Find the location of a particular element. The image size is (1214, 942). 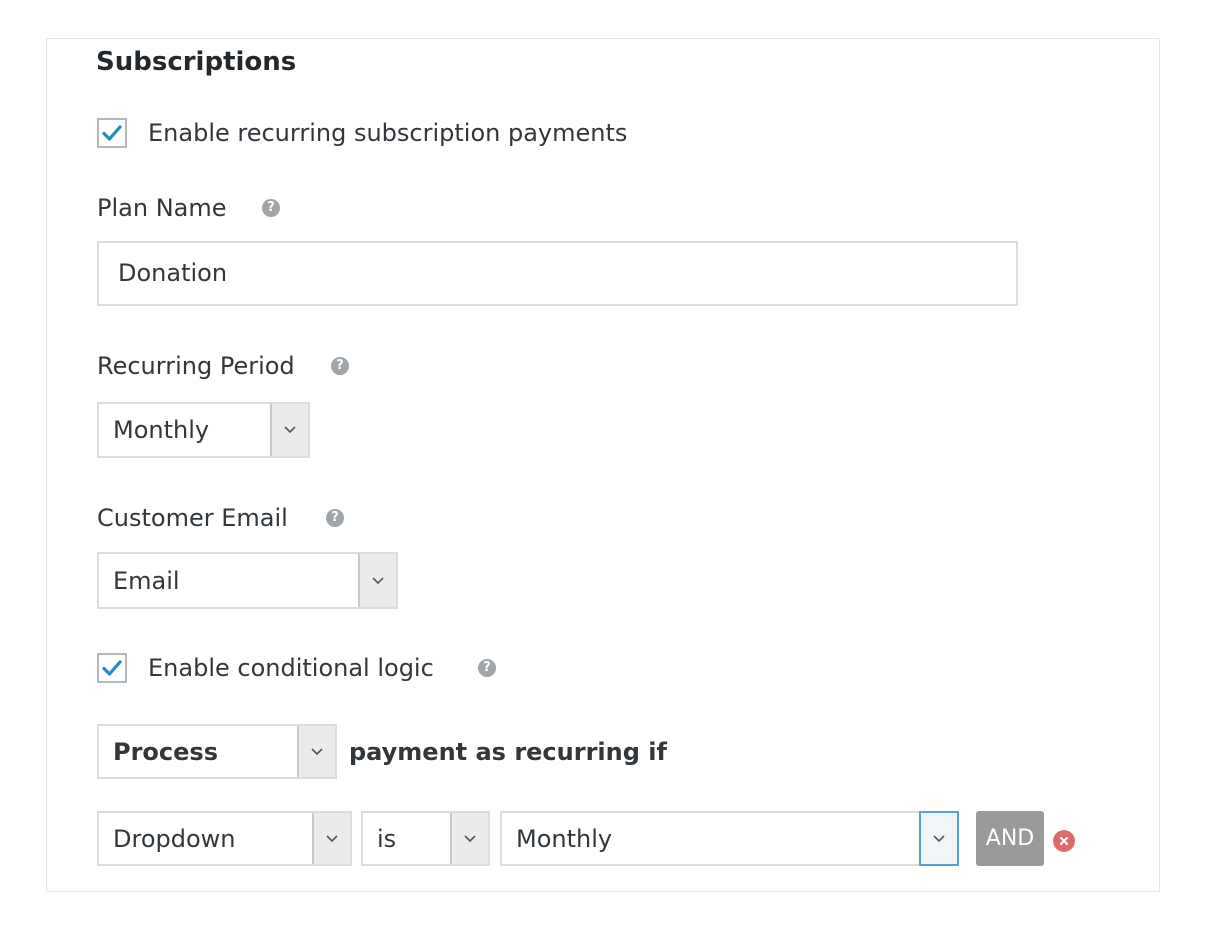

rule-value-value: Monthly is located at coordinates (564, 838).